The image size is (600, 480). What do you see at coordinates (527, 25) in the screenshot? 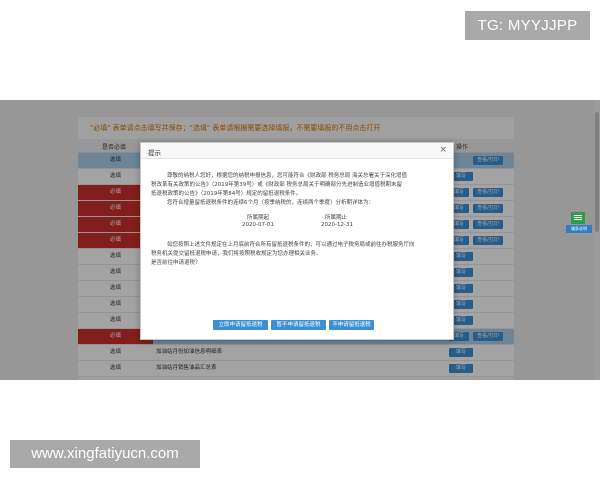
I see `watermark-top: TG: MYYJJPP` at bounding box center [527, 25].